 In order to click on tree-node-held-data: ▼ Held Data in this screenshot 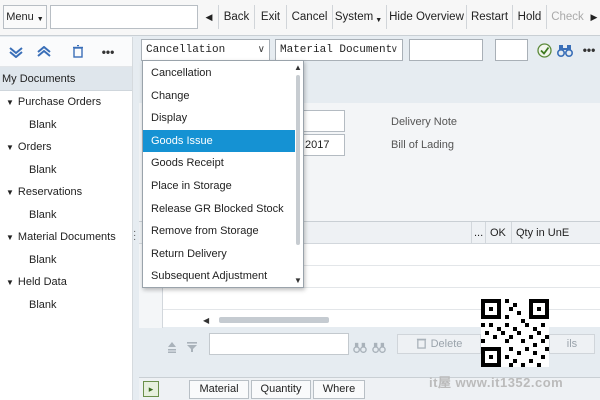, I will do `click(66, 282)`.